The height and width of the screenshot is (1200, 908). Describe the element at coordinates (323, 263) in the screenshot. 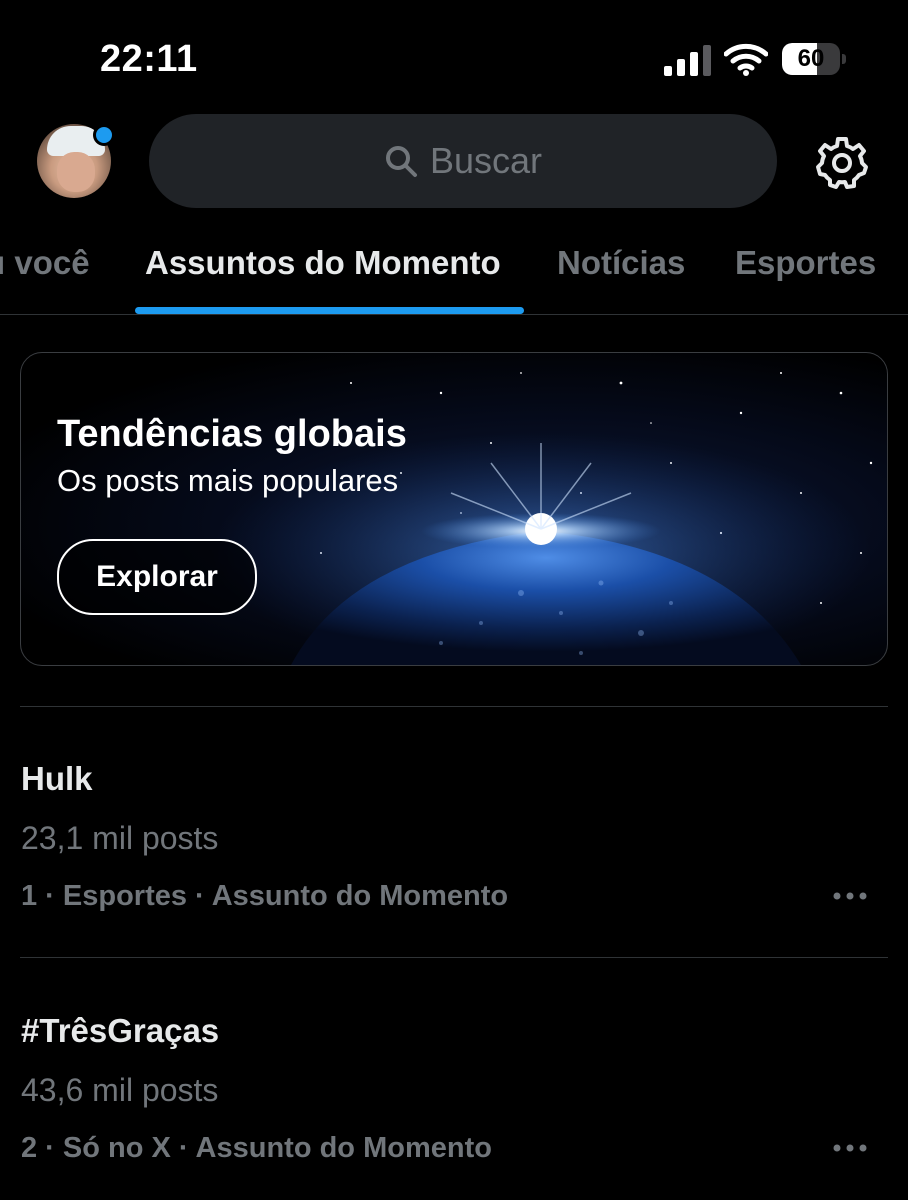

I see `tab-assuntos-do-momento: Assuntos do Momento` at that location.